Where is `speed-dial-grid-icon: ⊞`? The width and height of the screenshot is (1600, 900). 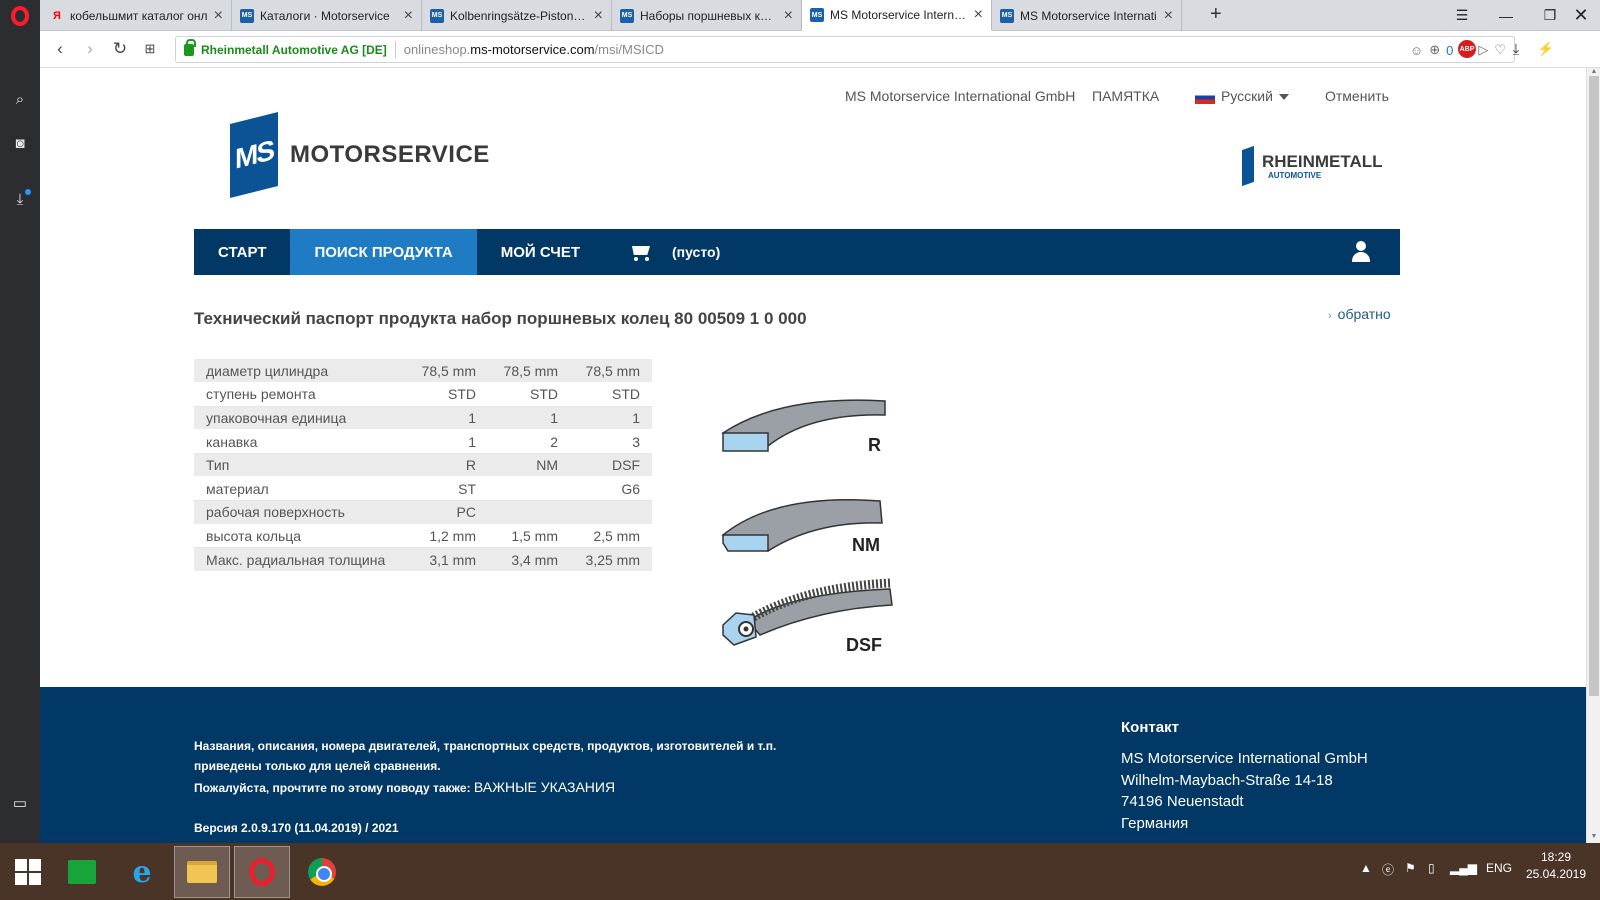 speed-dial-grid-icon: ⊞ is located at coordinates (150, 49).